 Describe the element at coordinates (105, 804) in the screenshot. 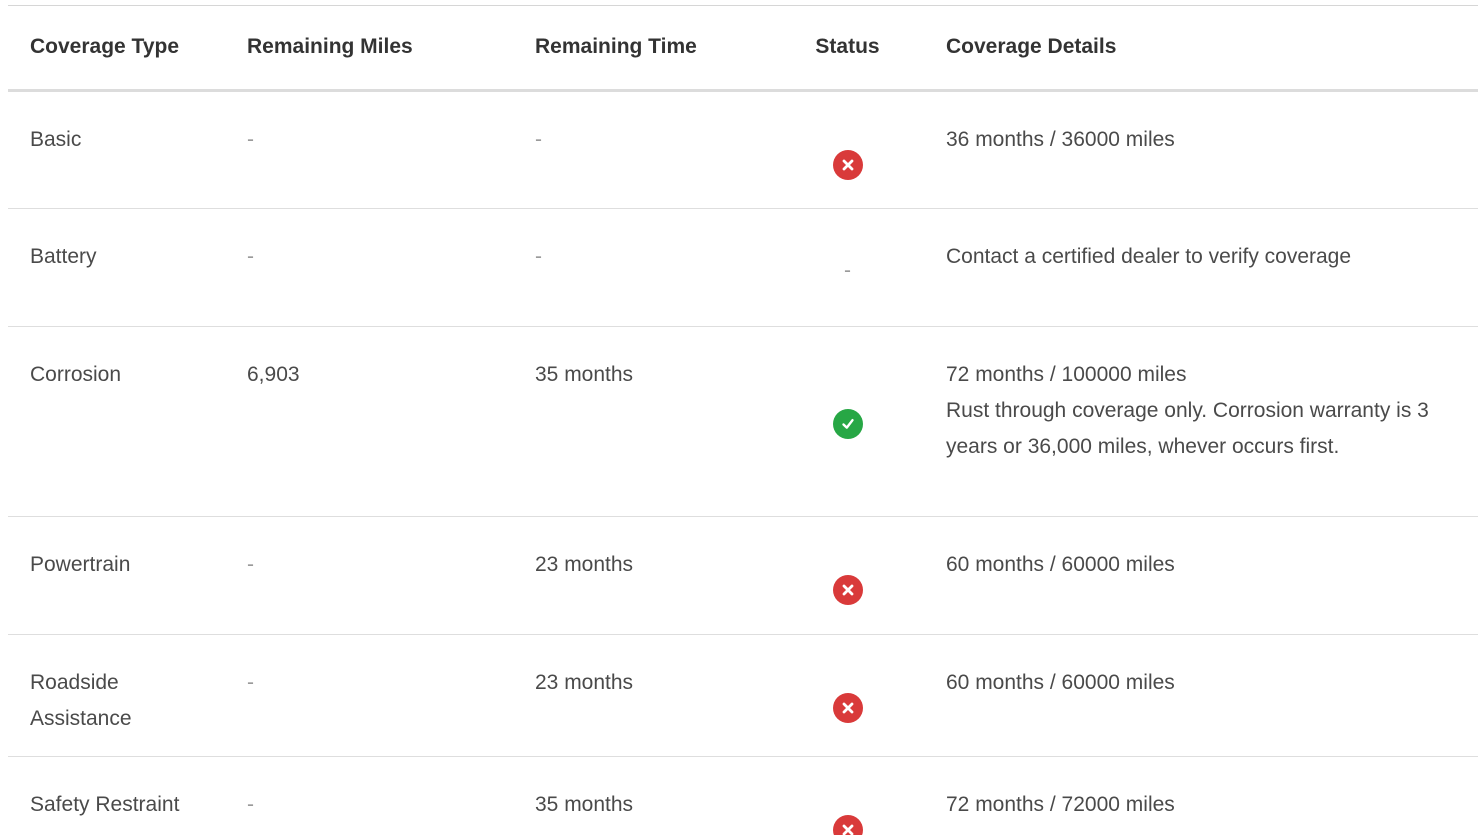

I see `cell-coverage-type: Safety Restraint` at that location.